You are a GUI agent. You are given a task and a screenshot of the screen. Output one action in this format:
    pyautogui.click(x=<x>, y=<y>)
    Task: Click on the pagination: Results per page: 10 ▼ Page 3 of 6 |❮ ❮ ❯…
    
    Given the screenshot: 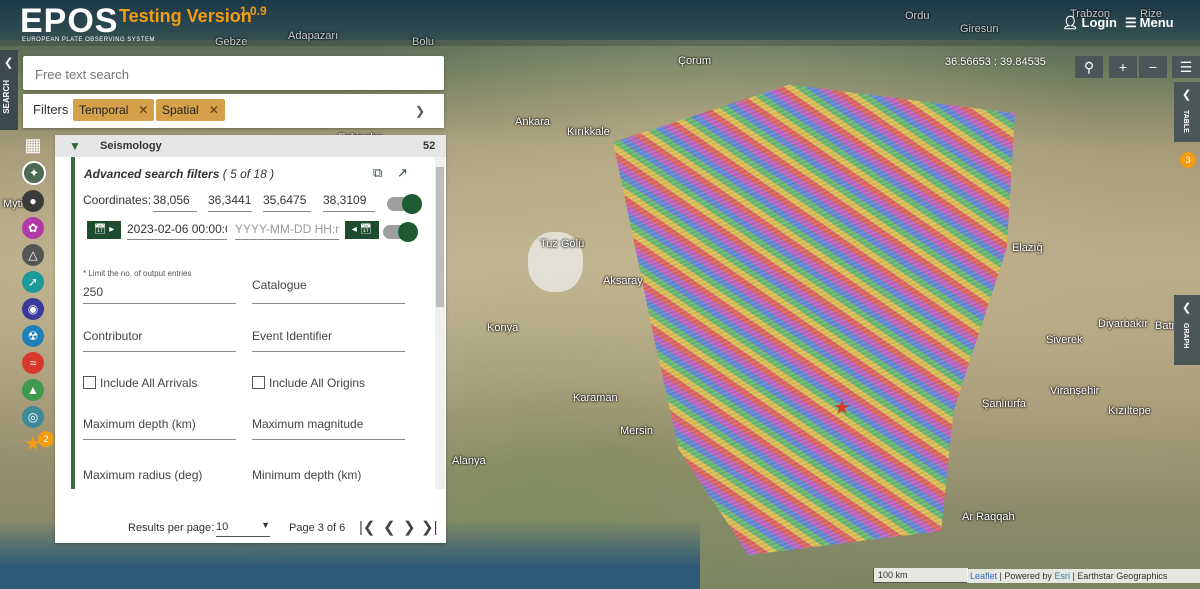 What is the action you would take?
    pyautogui.click(x=250, y=520)
    